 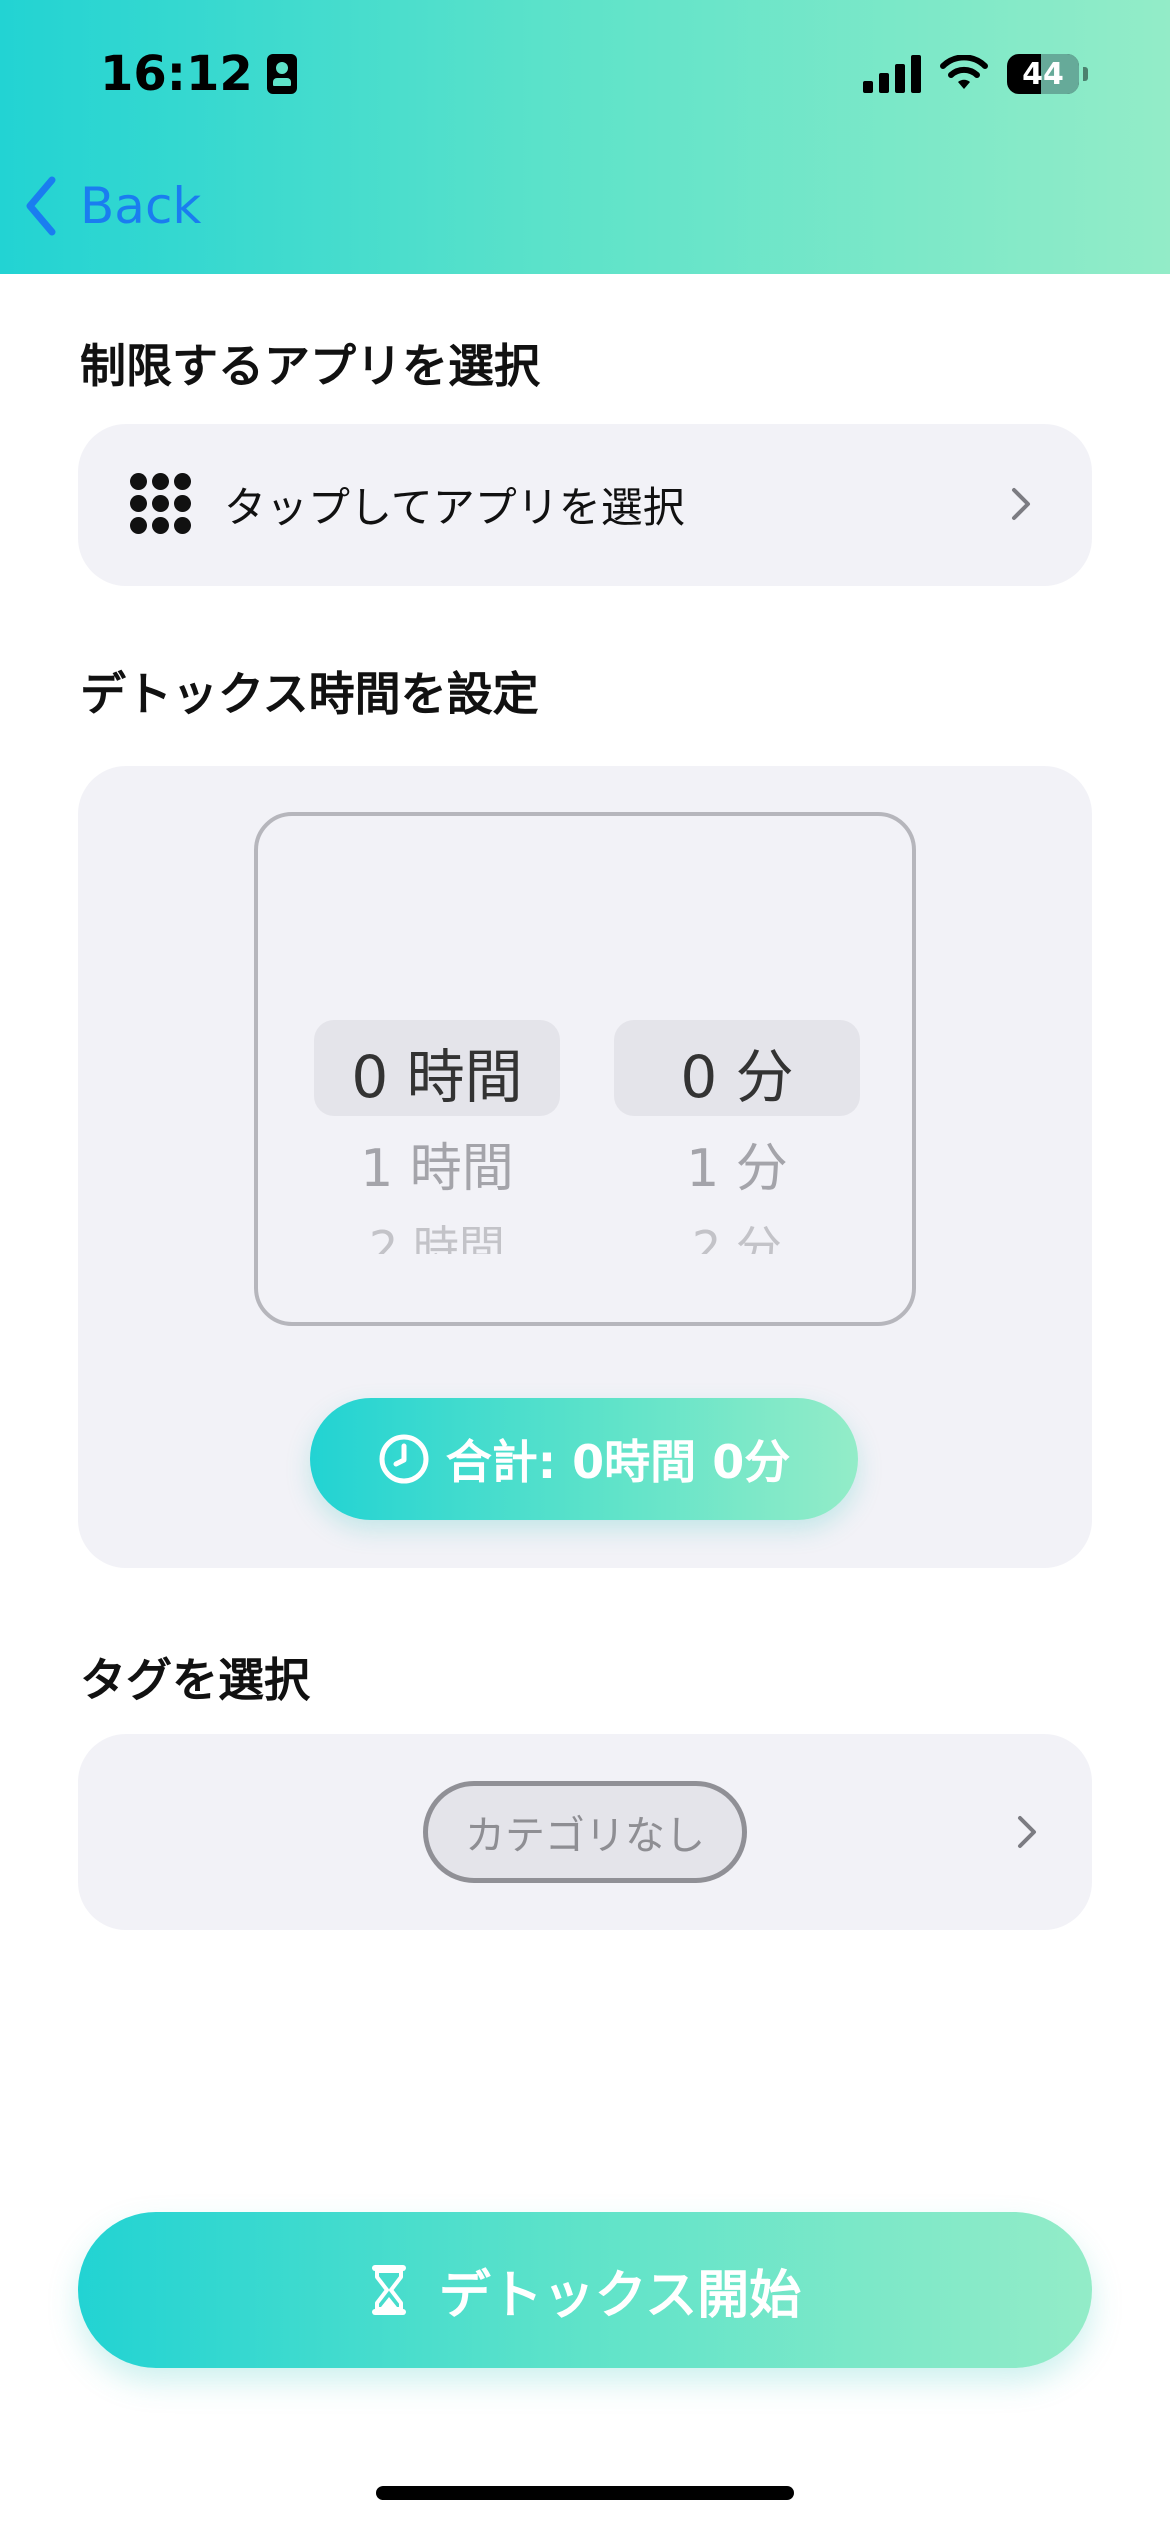 I want to click on hours-option: 1 時間, so click(x=437, y=1163).